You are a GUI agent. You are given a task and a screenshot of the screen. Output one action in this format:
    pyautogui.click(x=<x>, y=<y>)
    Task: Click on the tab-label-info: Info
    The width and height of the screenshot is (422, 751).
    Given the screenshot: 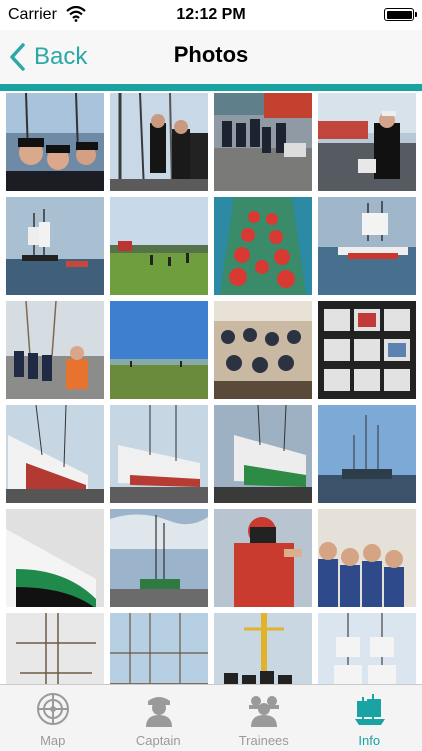 What is the action you would take?
    pyautogui.click(x=369, y=740)
    